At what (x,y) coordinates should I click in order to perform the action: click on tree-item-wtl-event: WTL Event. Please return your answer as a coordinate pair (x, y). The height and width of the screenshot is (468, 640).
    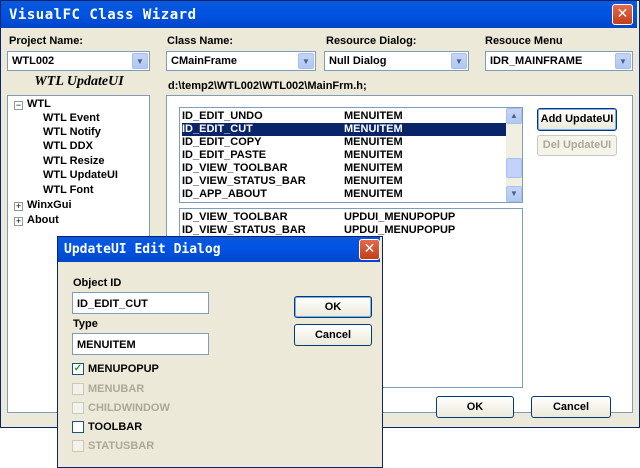
    Looking at the image, I should click on (71, 118).